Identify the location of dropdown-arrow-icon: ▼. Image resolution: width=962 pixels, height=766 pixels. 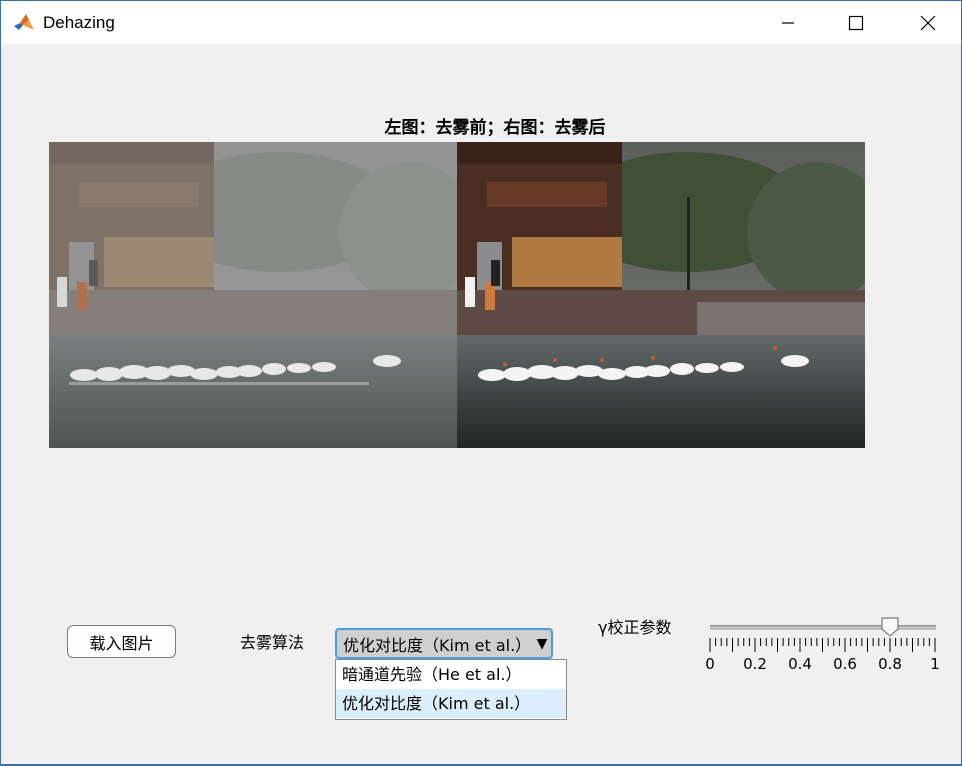
(542, 643).